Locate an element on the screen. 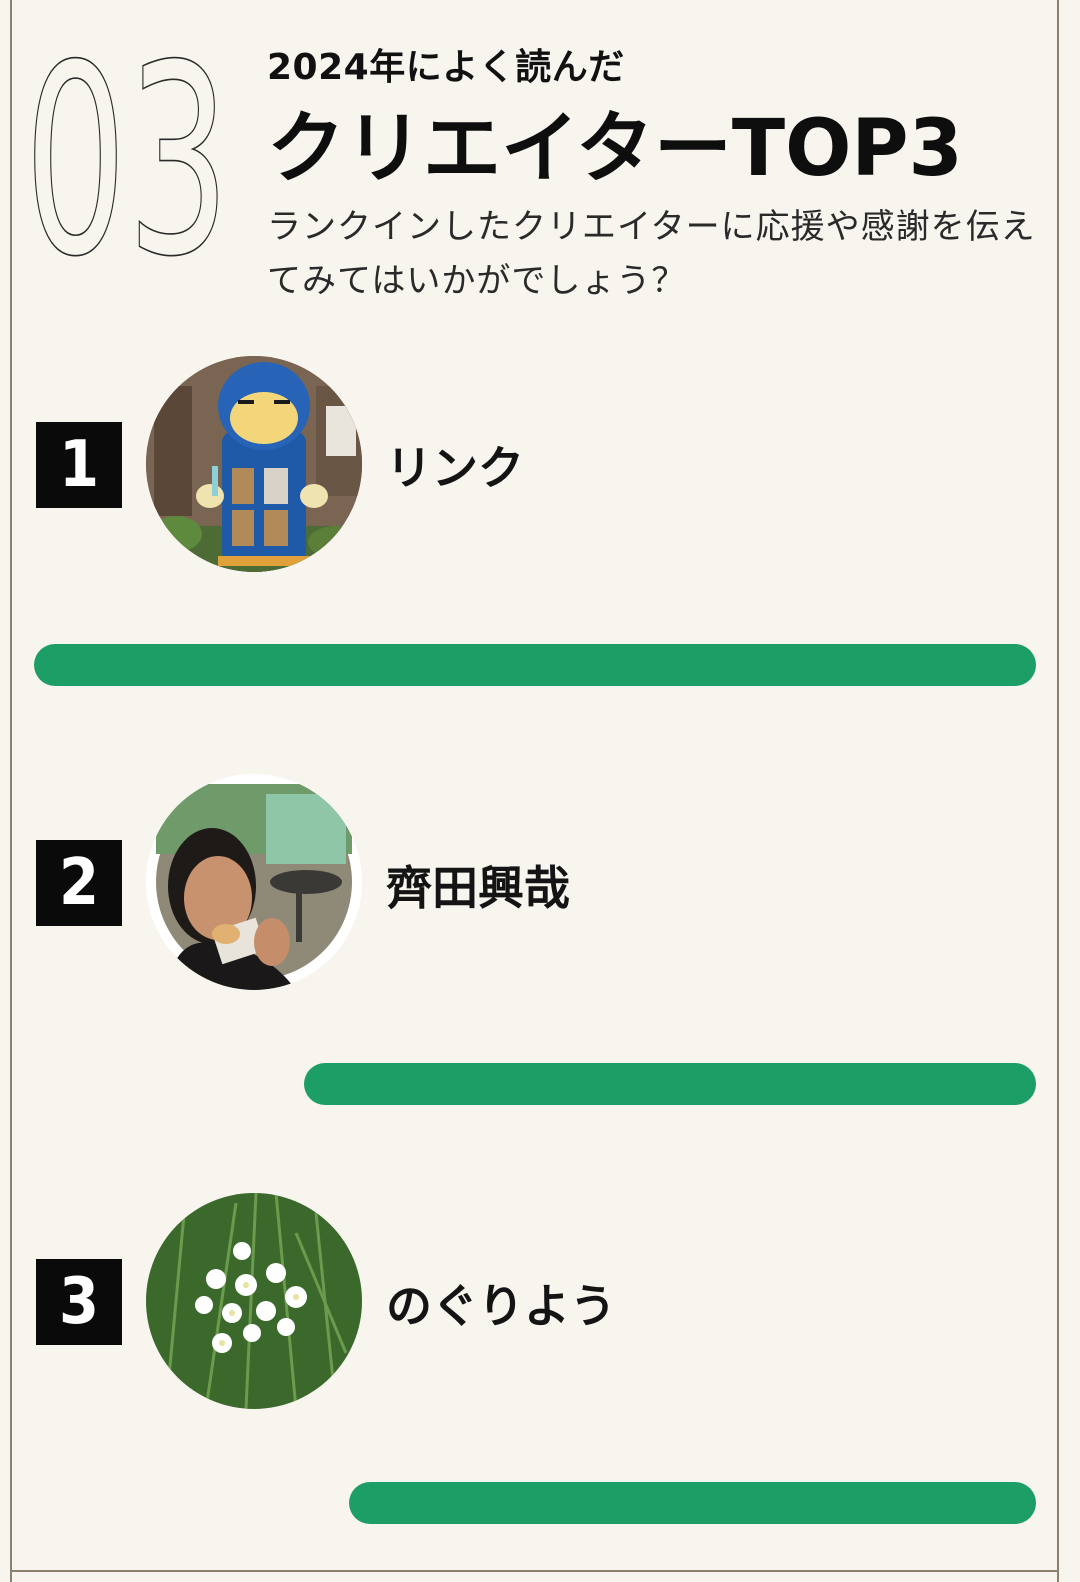 The image size is (1080, 1582). frame-left-border is located at coordinates (11, 791).